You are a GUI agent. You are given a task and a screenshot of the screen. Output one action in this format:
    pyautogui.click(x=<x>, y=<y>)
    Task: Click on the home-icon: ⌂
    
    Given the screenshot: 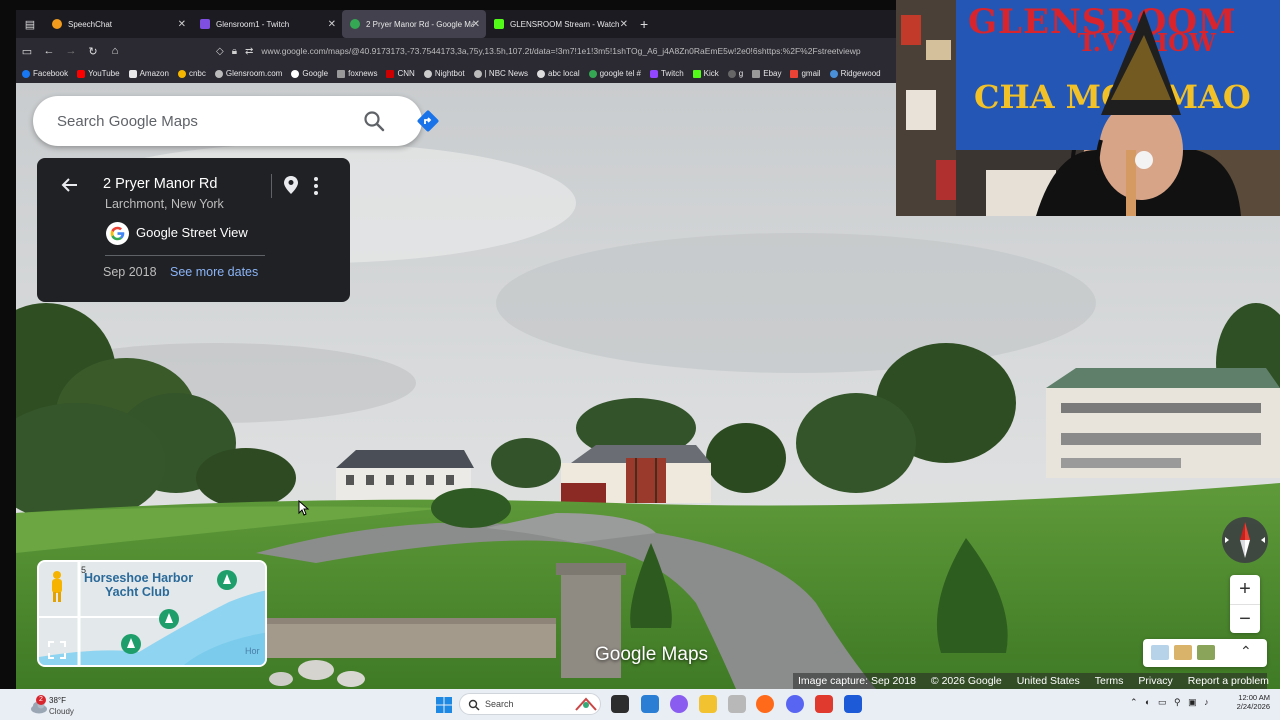 What is the action you would take?
    pyautogui.click(x=115, y=51)
    